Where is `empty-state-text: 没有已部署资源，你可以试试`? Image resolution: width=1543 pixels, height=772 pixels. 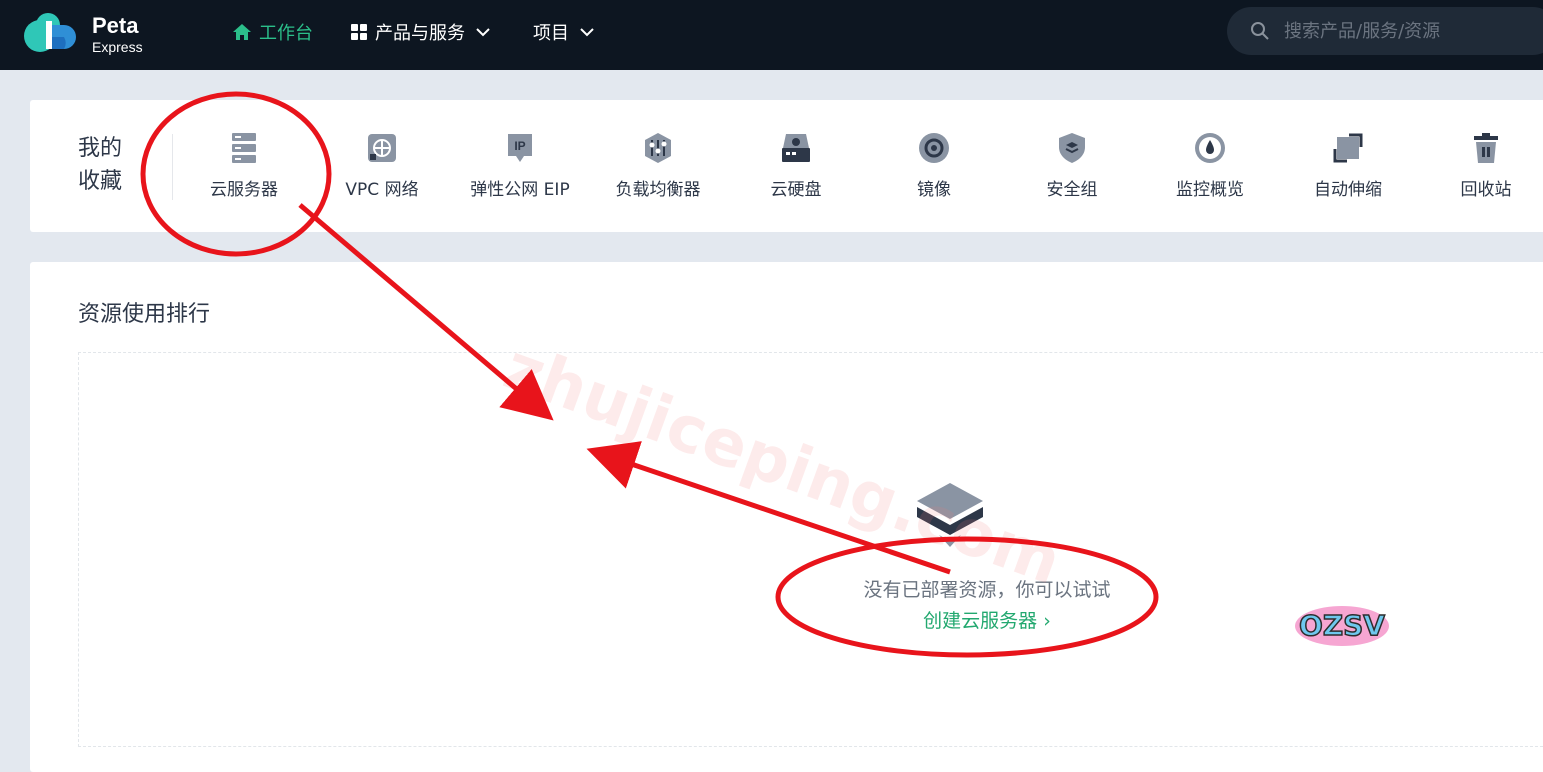
empty-state-text: 没有已部署资源，你可以试试 is located at coordinates (987, 590).